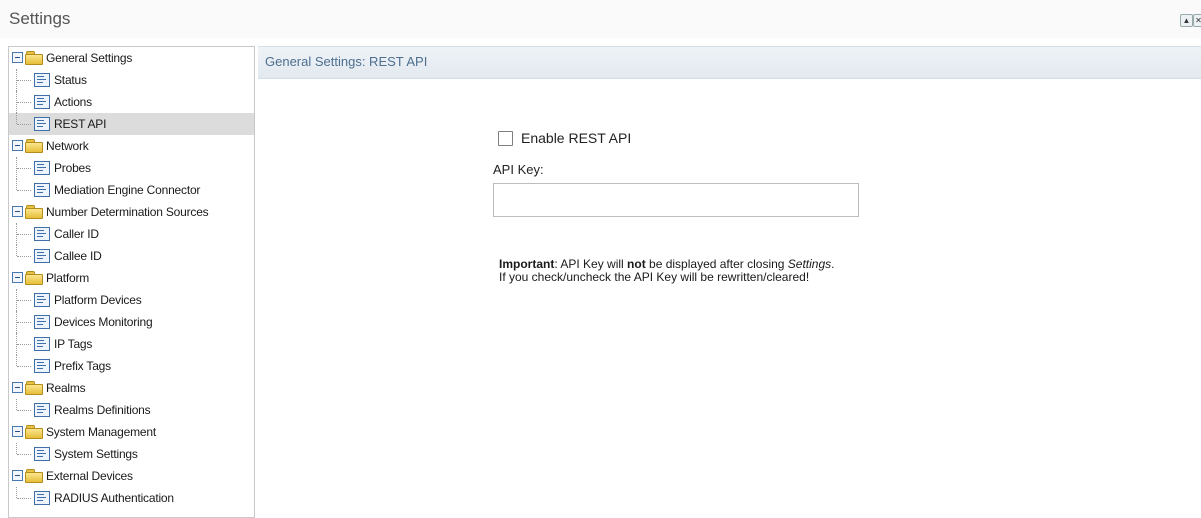 This screenshot has width=1201, height=518. What do you see at coordinates (1186, 20) in the screenshot?
I see `collapse-up-icon: ▲` at bounding box center [1186, 20].